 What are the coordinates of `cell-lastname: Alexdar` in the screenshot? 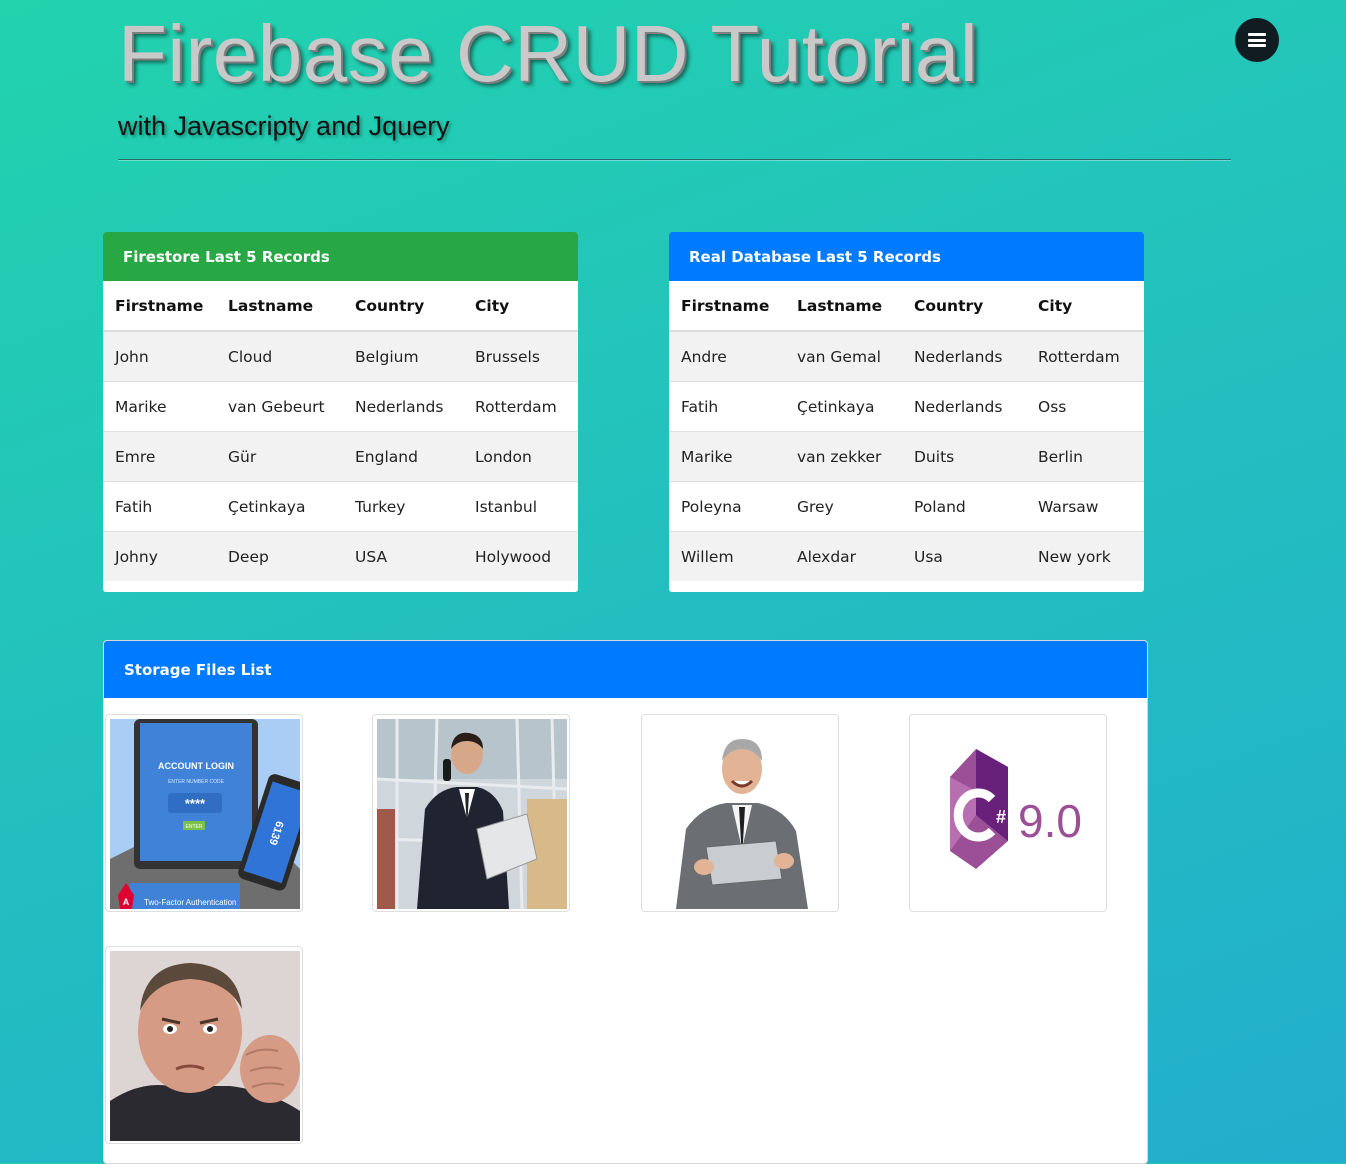 It's located at (843, 556).